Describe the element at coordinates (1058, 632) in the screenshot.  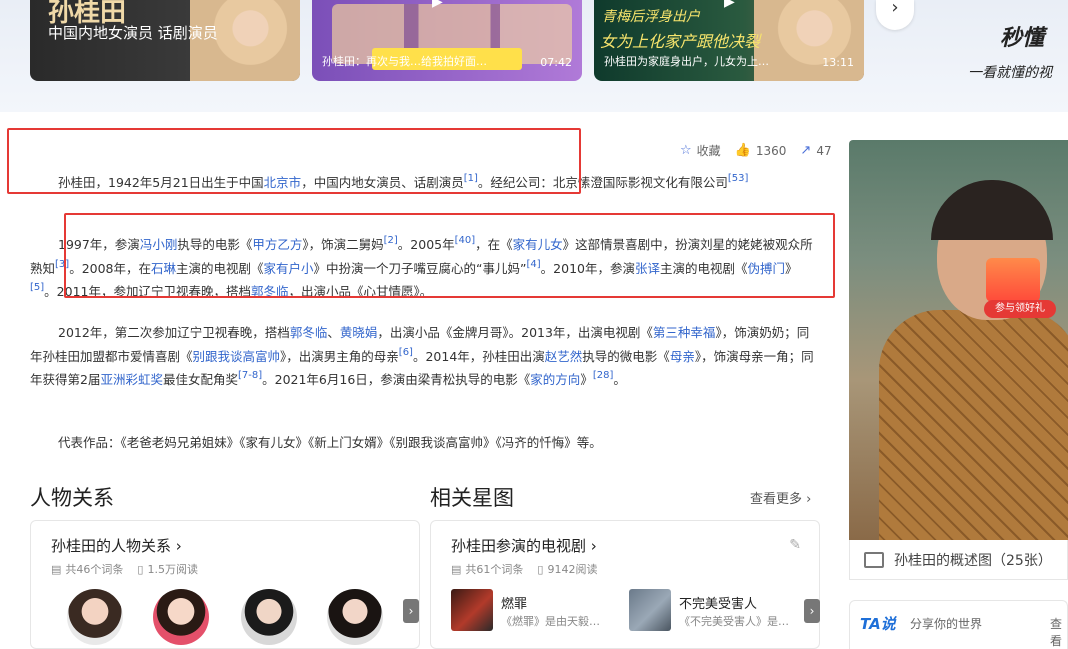
I see `ta-more-link: 查看` at that location.